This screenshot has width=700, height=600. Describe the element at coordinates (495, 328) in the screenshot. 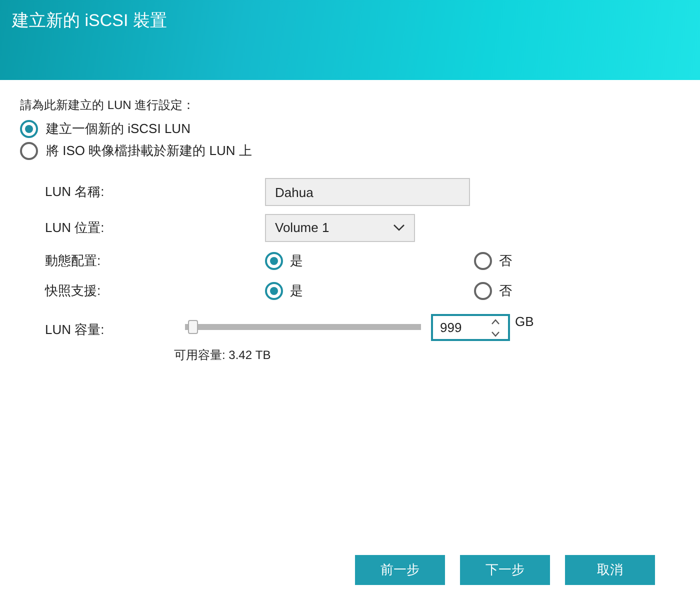

I see `spin-arrows-icon` at that location.